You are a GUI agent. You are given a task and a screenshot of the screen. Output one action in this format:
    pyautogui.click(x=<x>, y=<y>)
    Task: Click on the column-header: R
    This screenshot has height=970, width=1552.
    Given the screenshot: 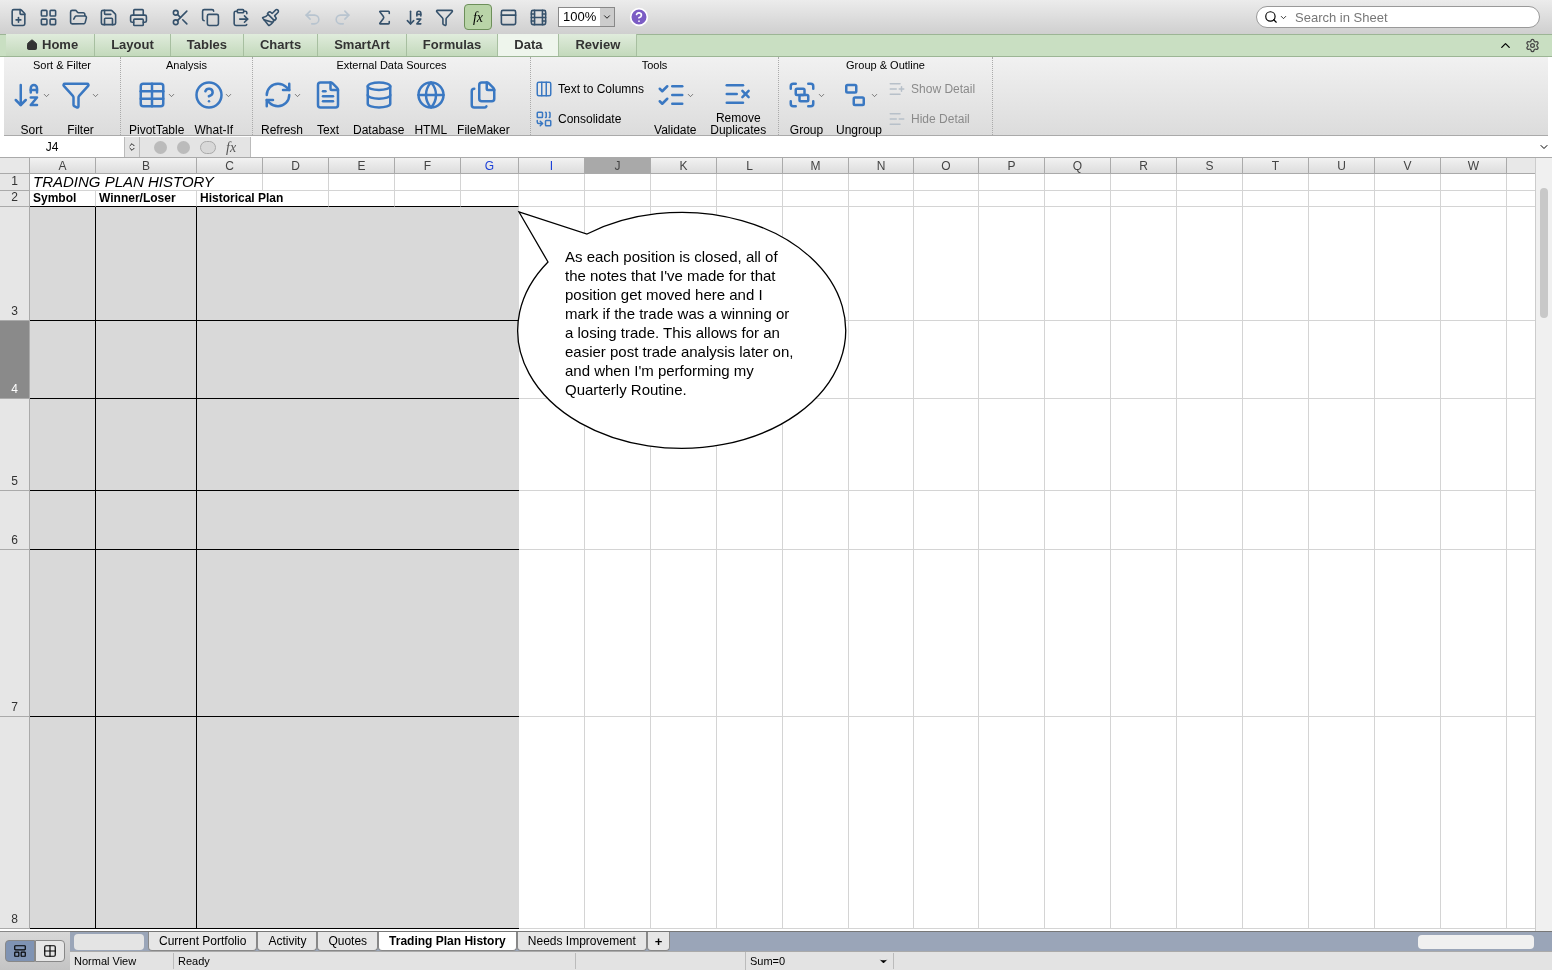 What is the action you would take?
    pyautogui.click(x=1144, y=166)
    